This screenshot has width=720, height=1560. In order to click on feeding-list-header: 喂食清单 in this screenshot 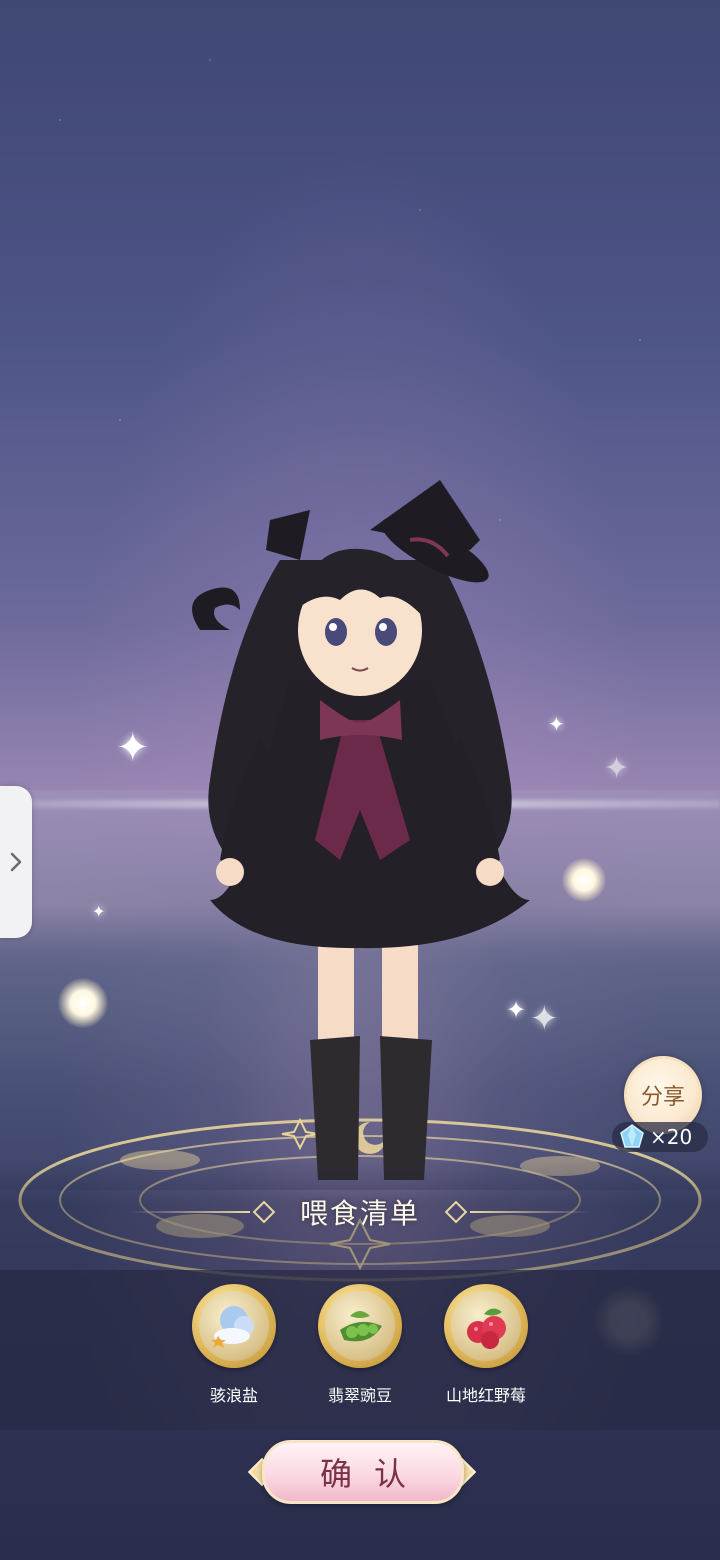, I will do `click(360, 1212)`.